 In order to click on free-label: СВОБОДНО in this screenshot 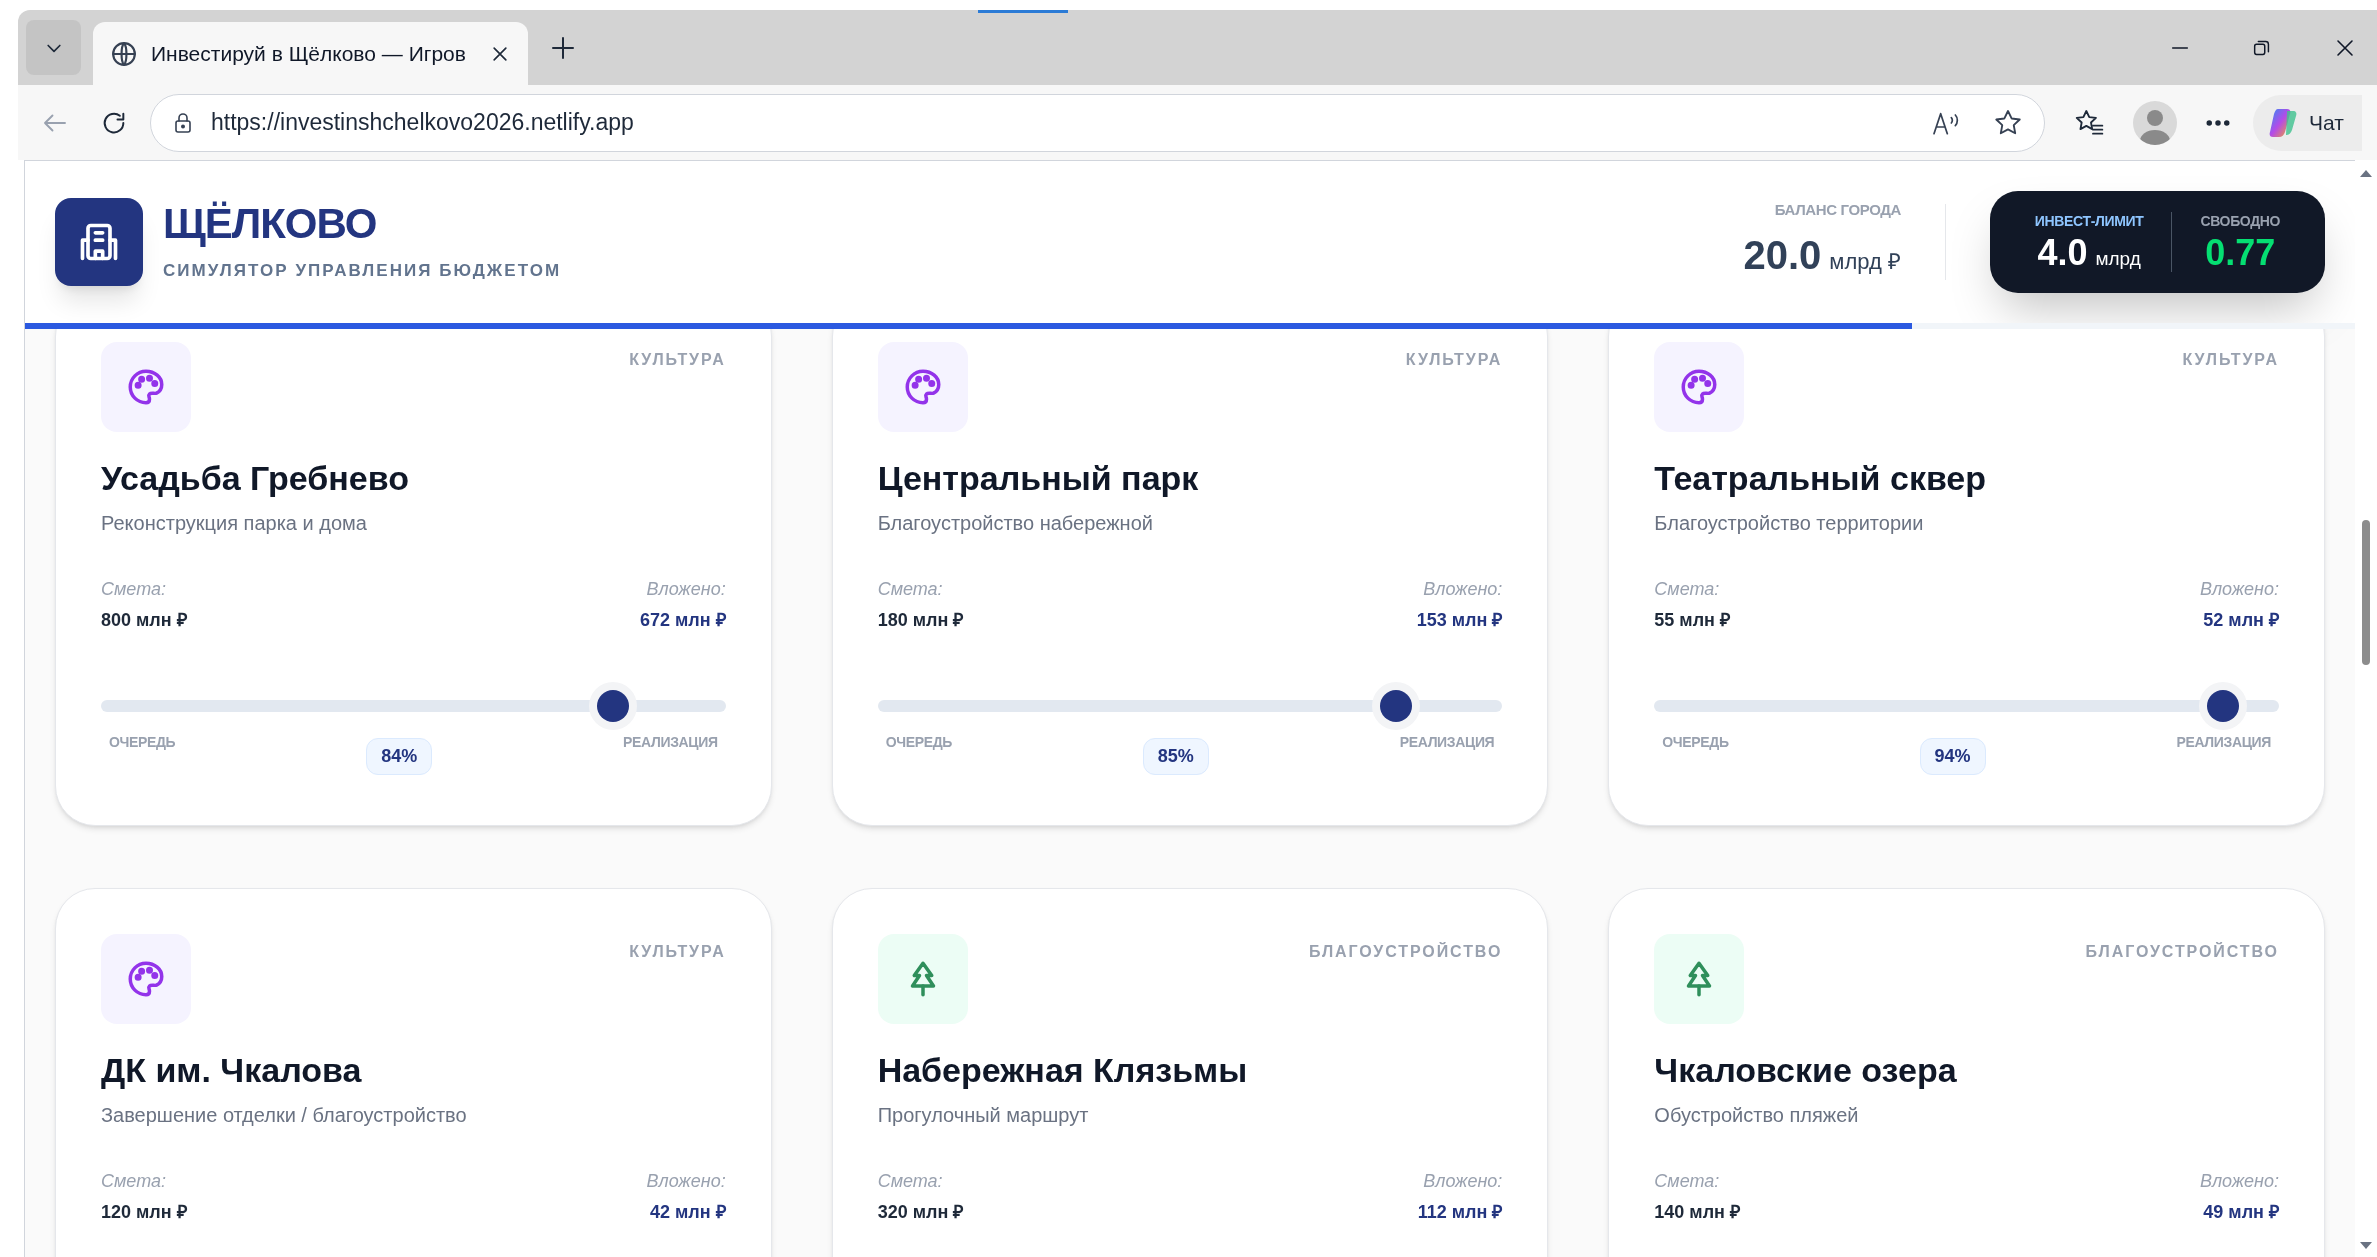, I will do `click(2240, 221)`.